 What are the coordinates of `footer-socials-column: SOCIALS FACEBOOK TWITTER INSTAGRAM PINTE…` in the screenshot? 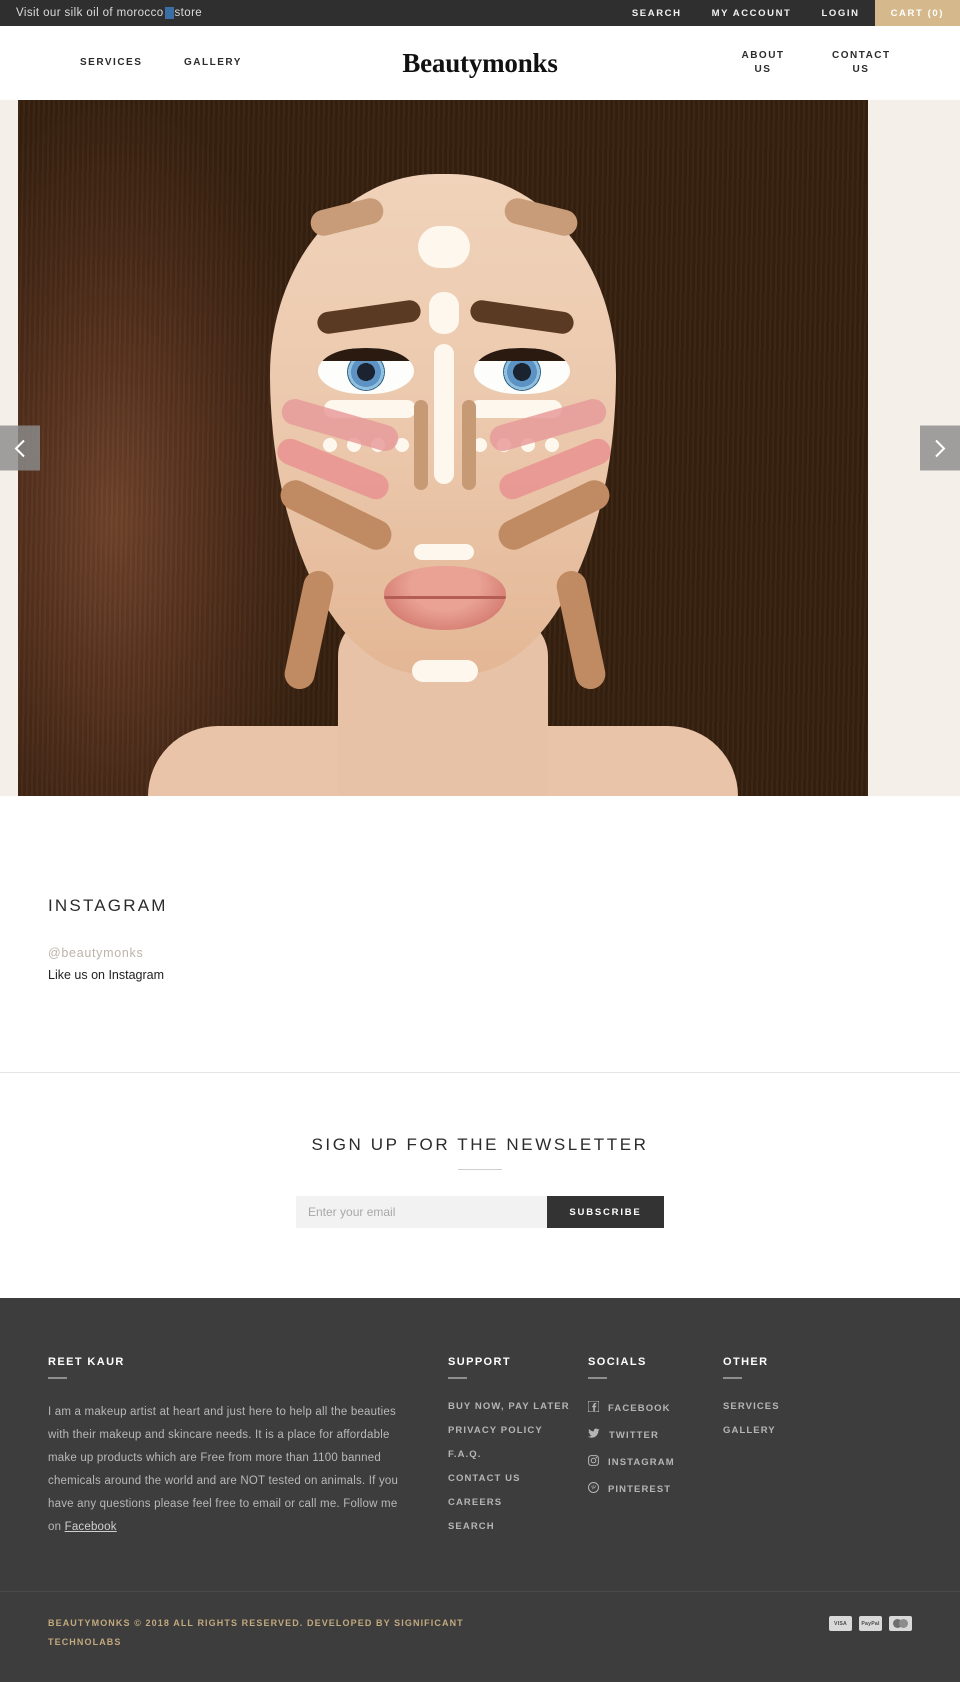 It's located at (655, 1450).